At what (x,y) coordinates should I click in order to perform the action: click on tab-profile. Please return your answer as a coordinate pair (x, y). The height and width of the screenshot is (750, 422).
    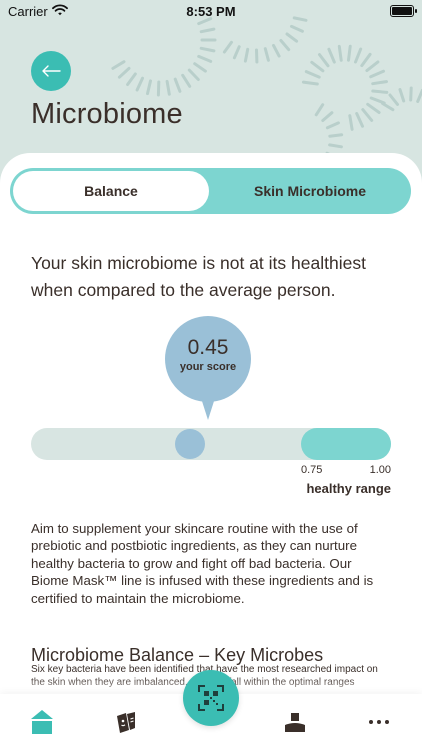
    Looking at the image, I should click on (295, 722).